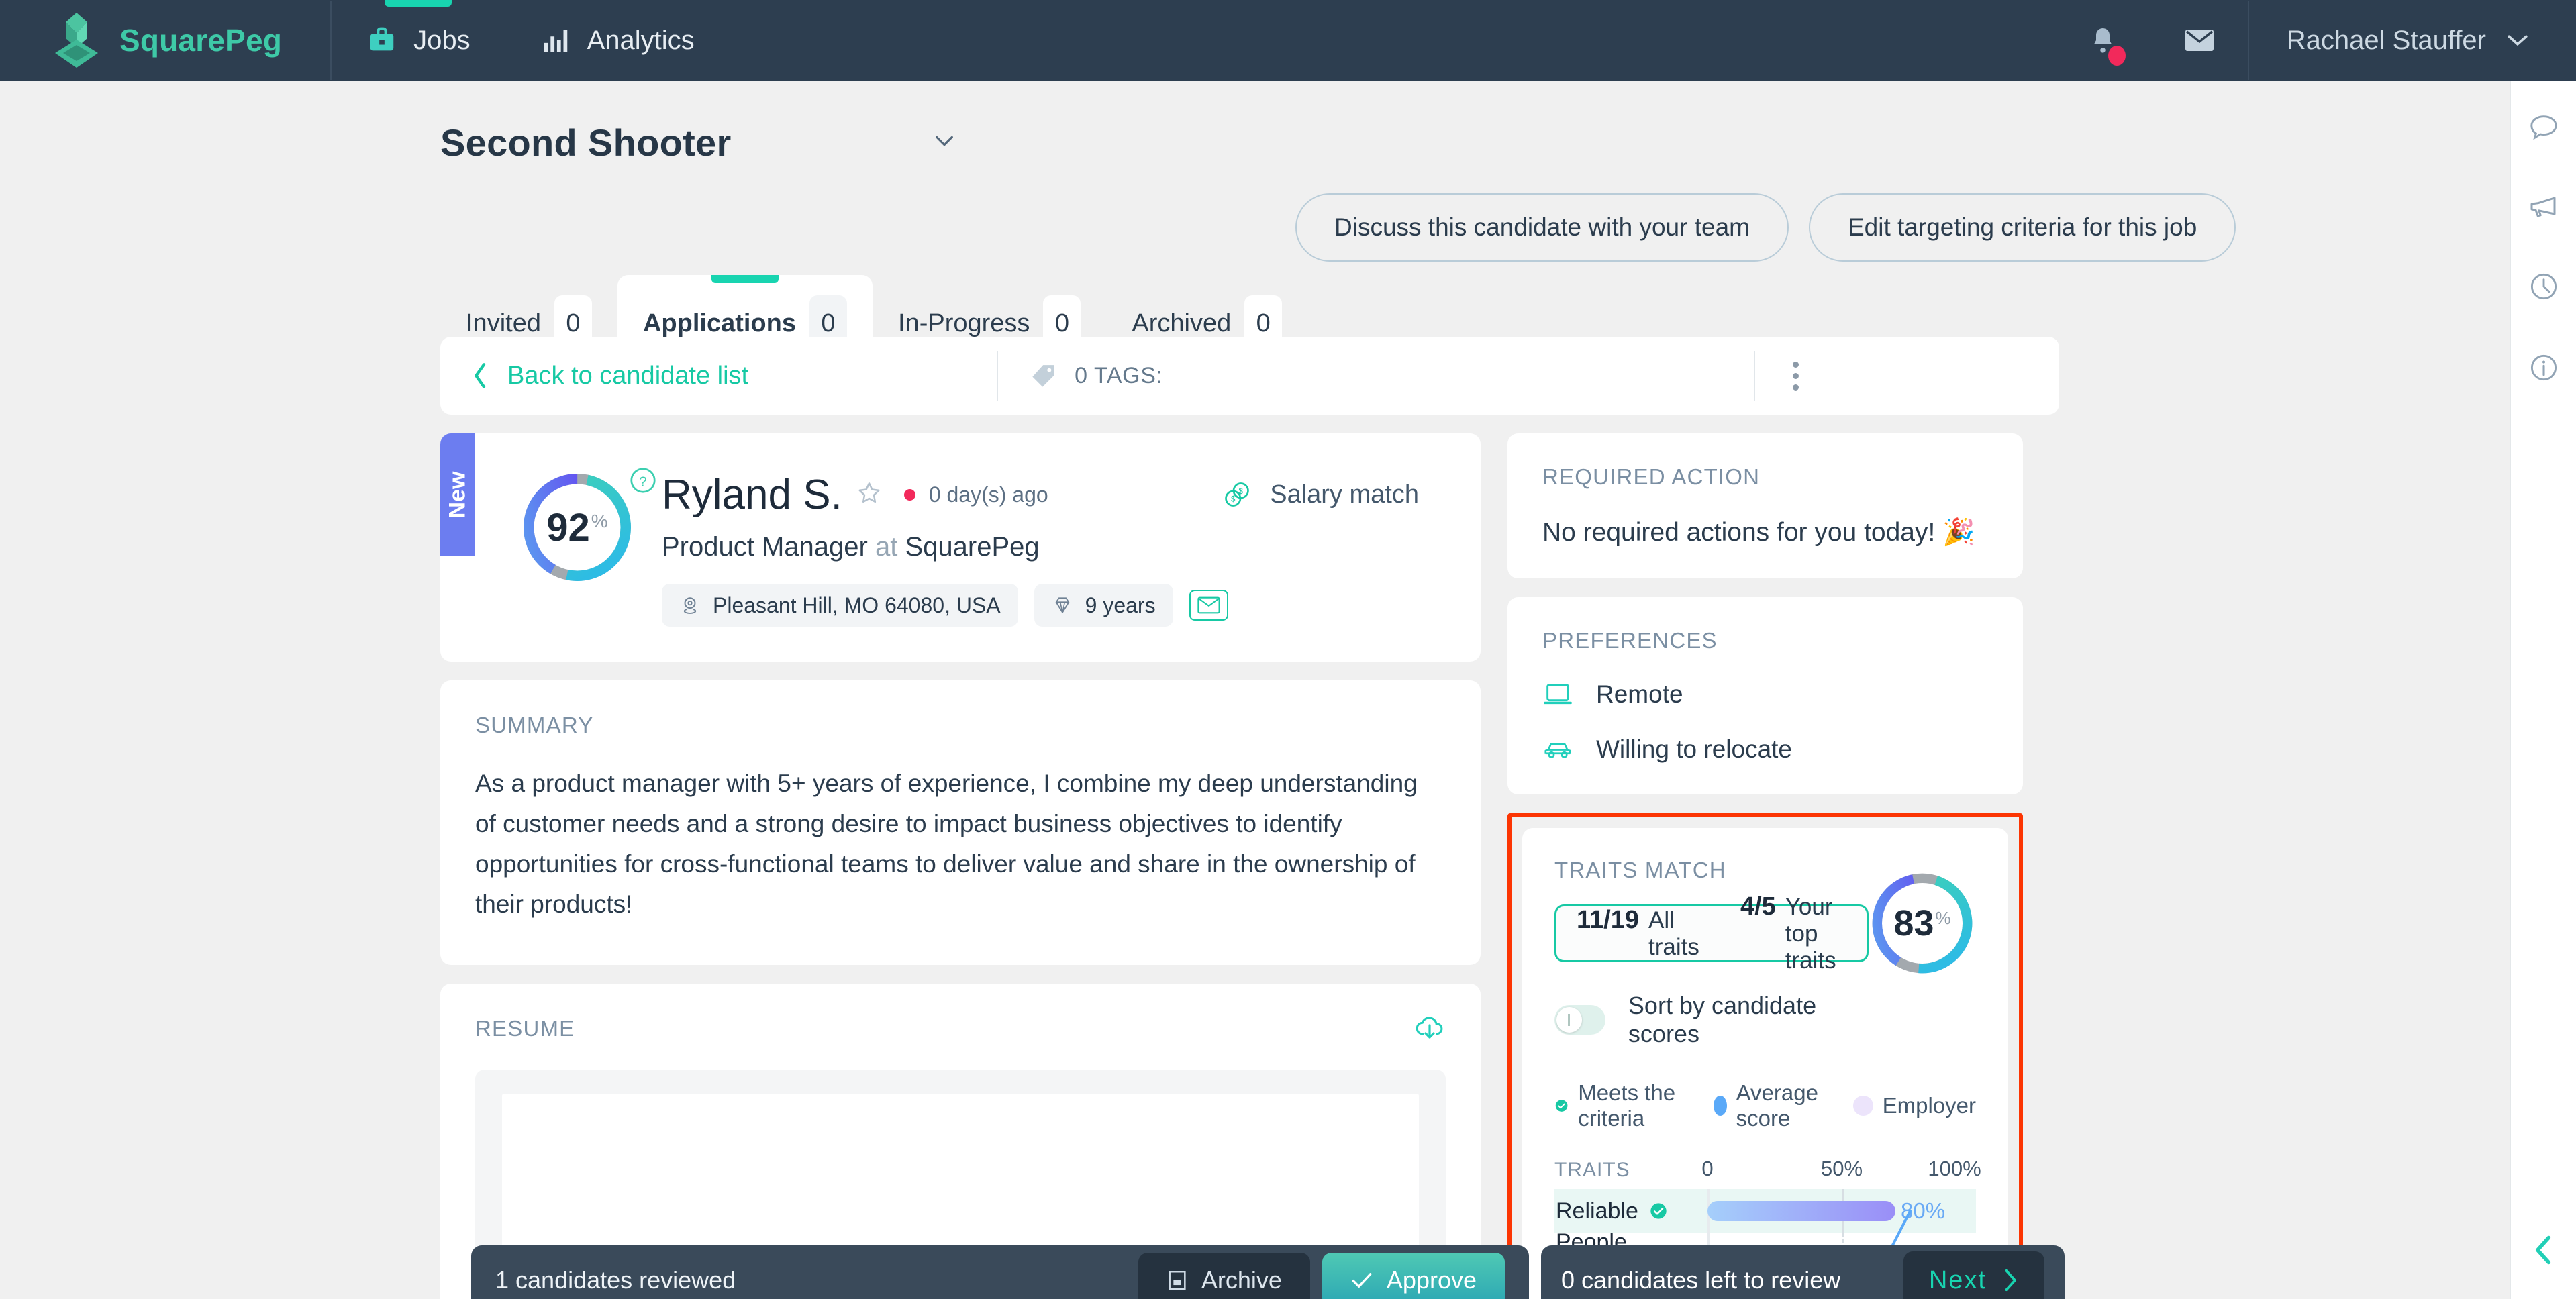  Describe the element at coordinates (752, 495) in the screenshot. I see `candidate-name: Ryland S.` at that location.